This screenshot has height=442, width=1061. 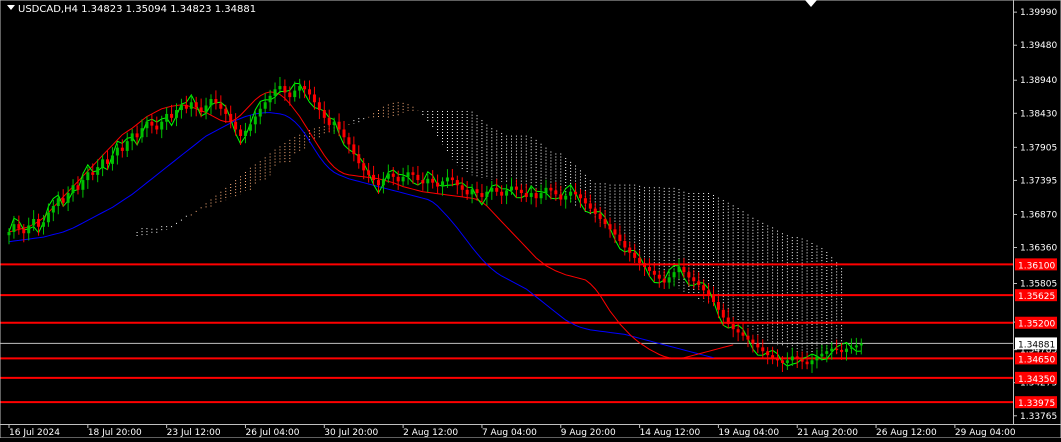 I want to click on time-tick-label: 26 Jul 04:00, so click(x=272, y=433).